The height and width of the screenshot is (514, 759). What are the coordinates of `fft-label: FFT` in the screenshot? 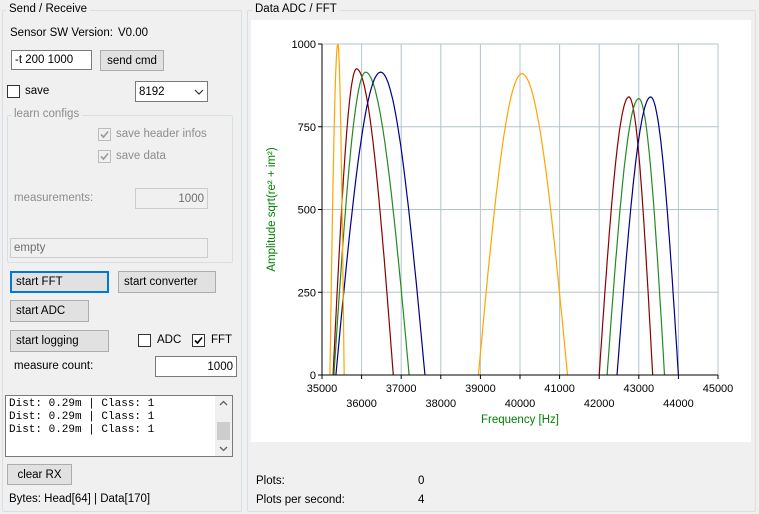 It's located at (222, 340).